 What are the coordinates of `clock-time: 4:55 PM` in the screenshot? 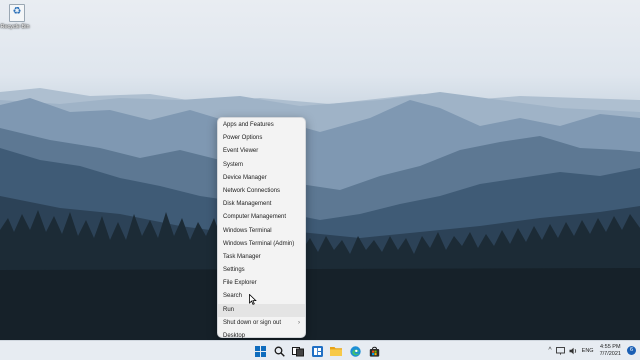 It's located at (610, 346).